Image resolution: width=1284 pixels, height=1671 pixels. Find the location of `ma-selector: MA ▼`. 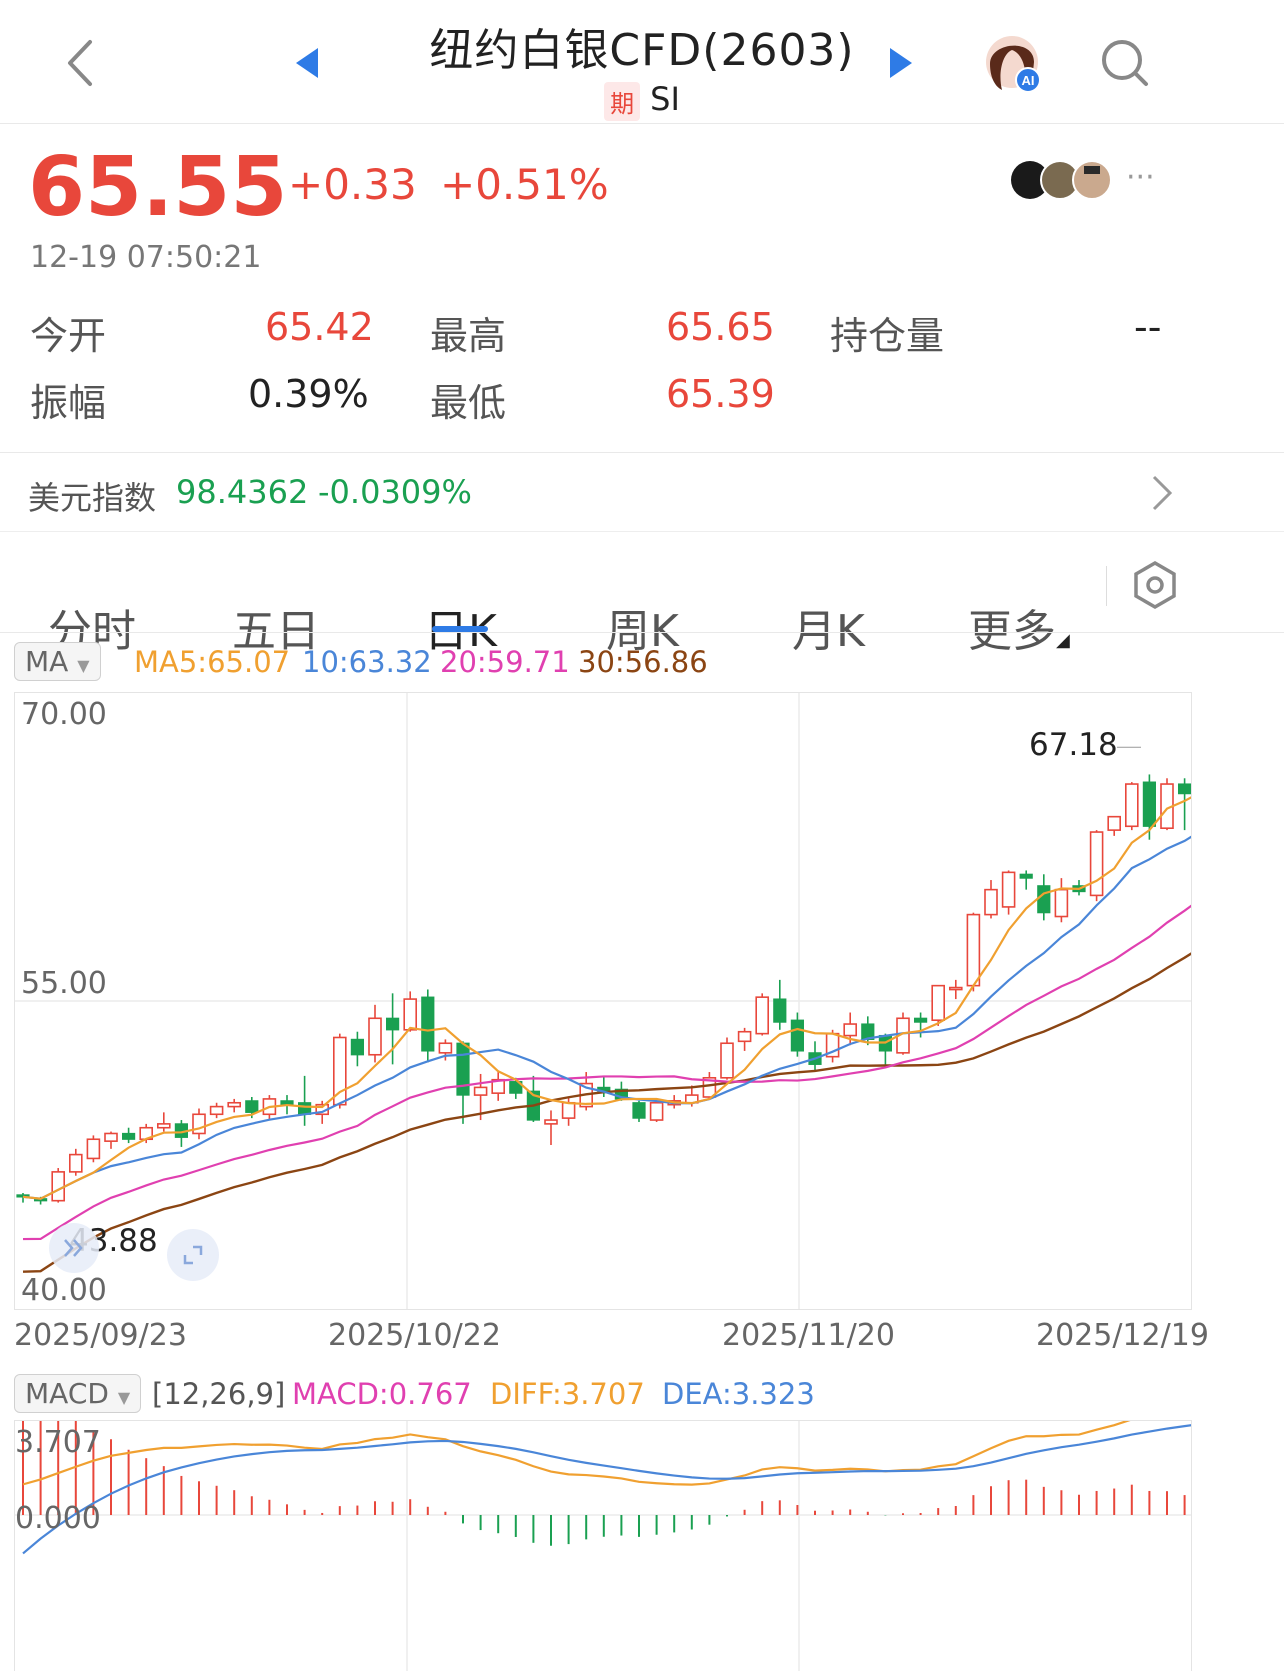

ma-selector: MA ▼ is located at coordinates (57, 661).